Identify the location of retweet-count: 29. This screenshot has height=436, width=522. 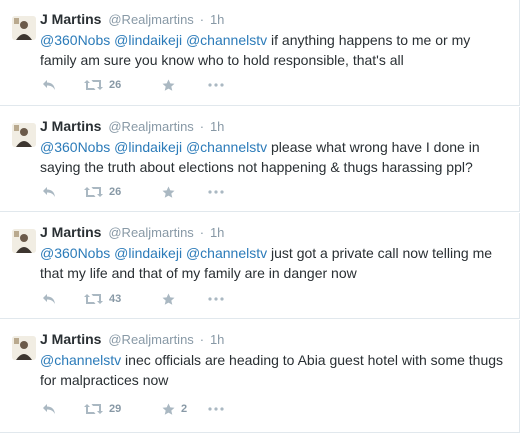
(115, 409).